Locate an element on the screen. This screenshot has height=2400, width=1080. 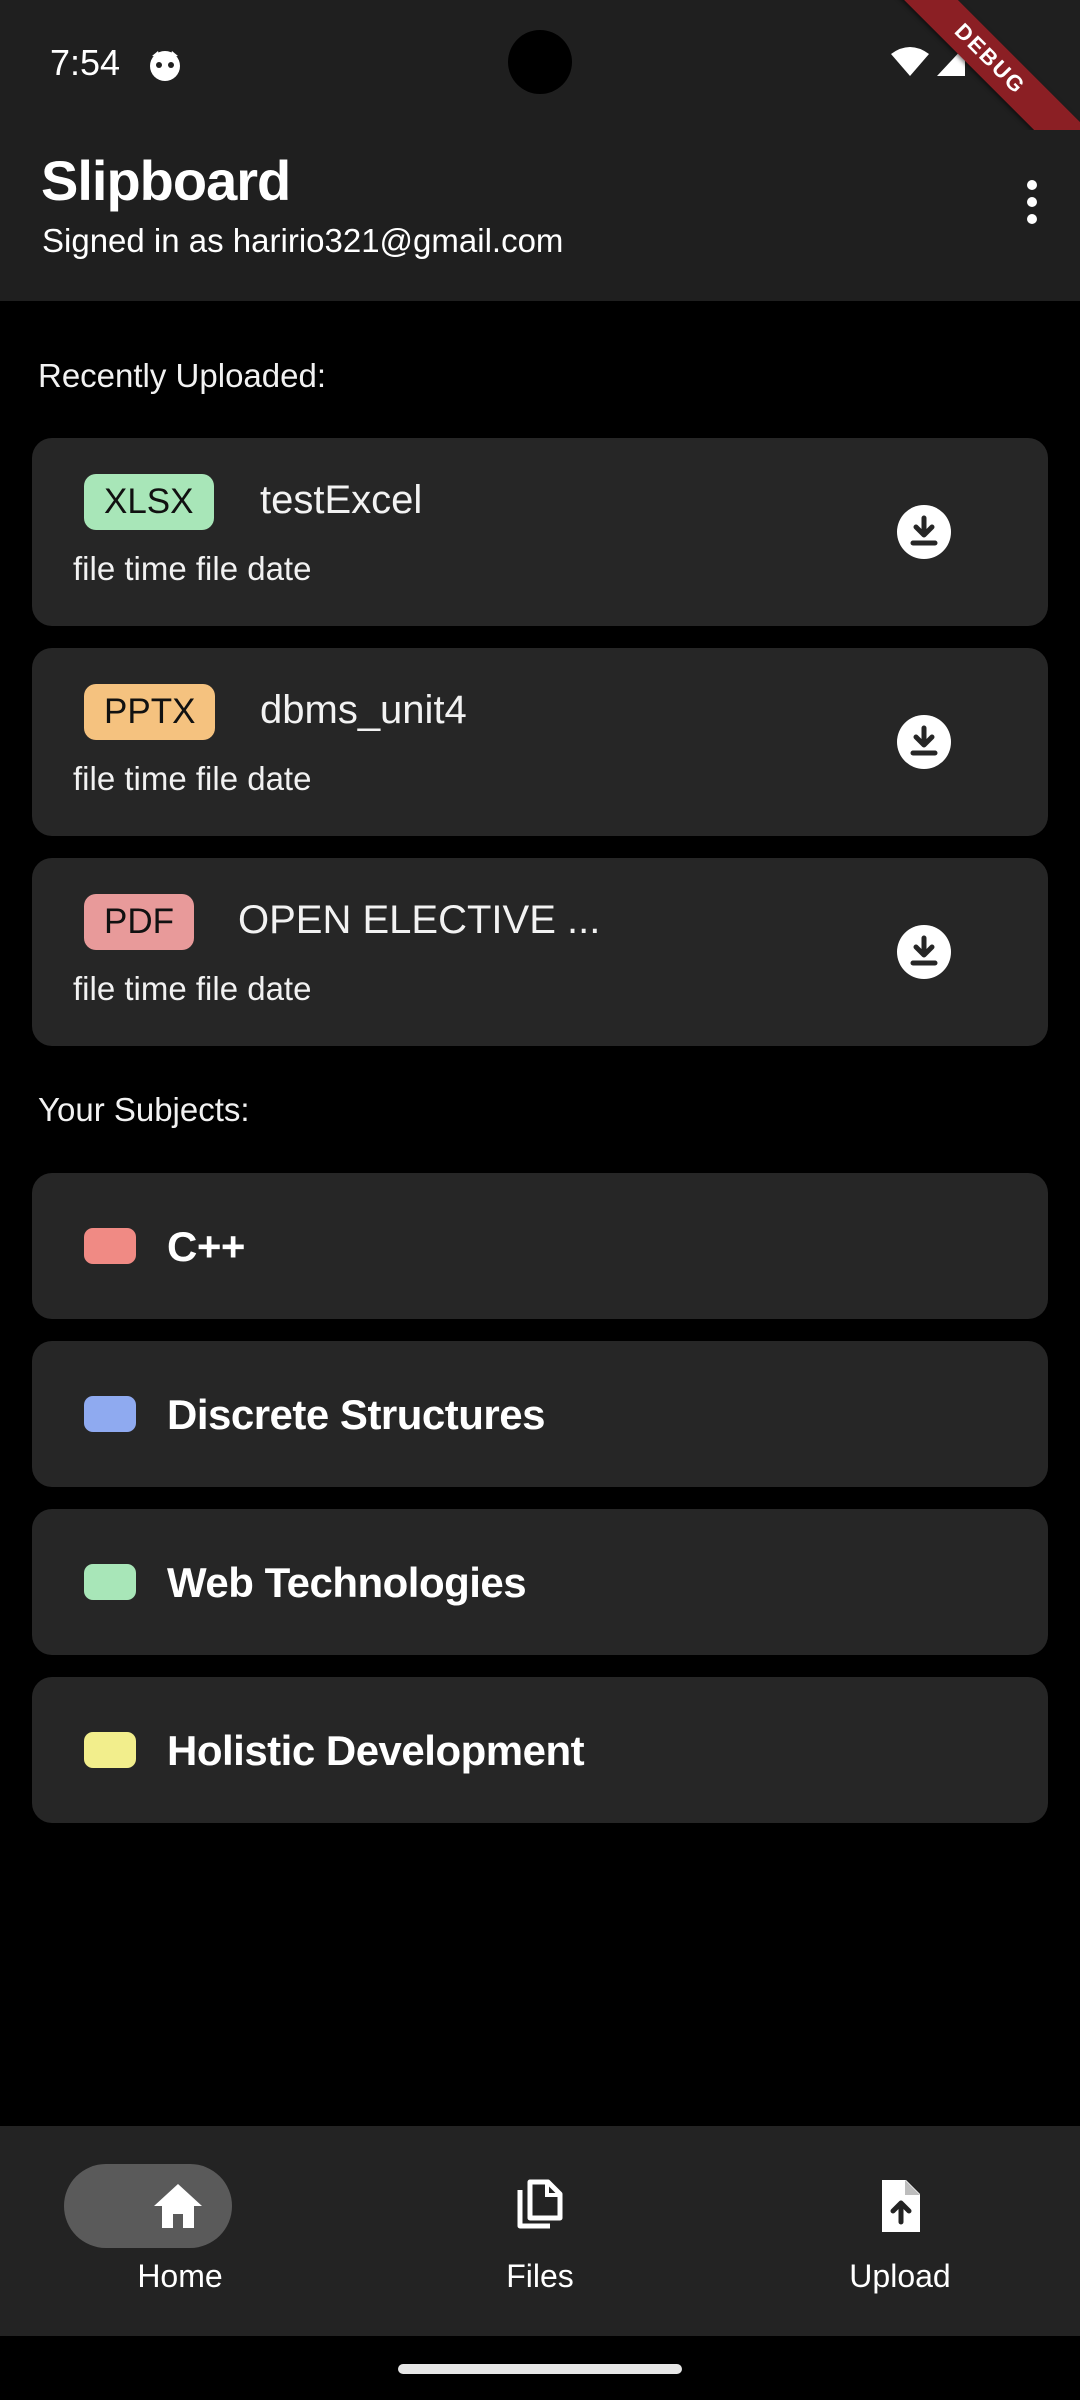
file-card: XLSX testExcel file time file date is located at coordinates (540, 532).